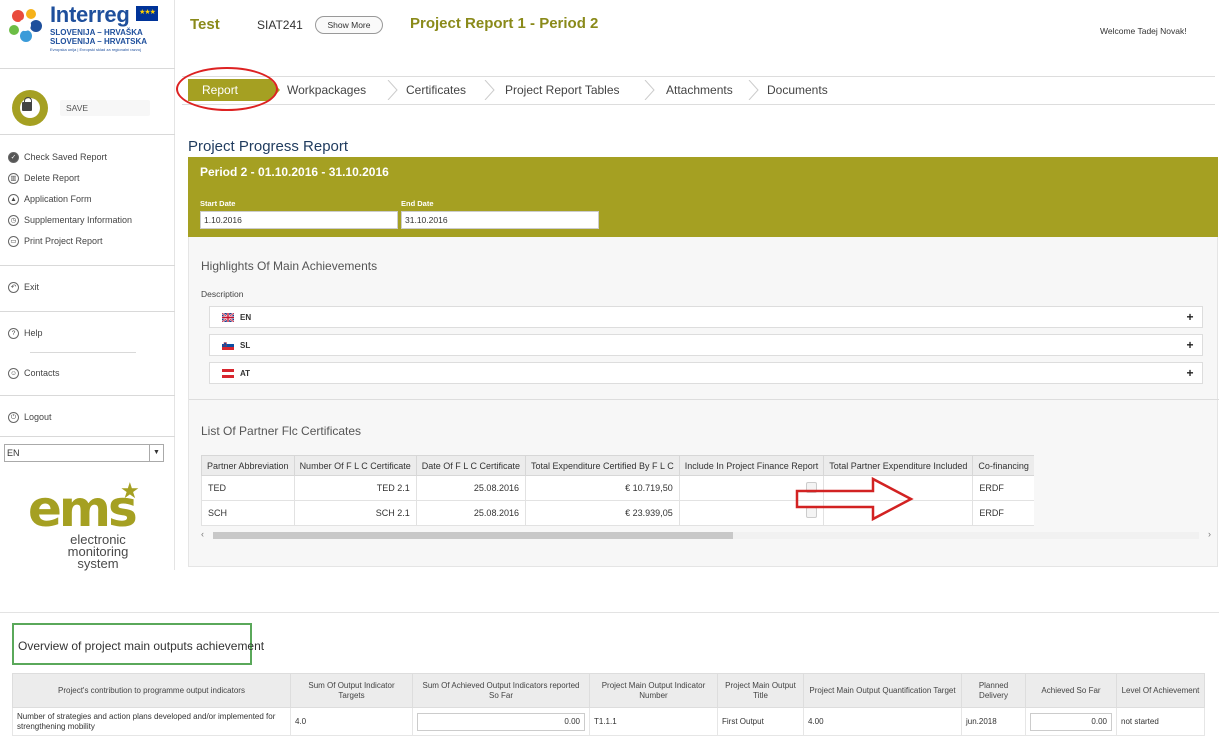 This screenshot has height=740, width=1219. I want to click on sidebar-item-supplementary-information: ◷ Supplementary Information, so click(70, 220).